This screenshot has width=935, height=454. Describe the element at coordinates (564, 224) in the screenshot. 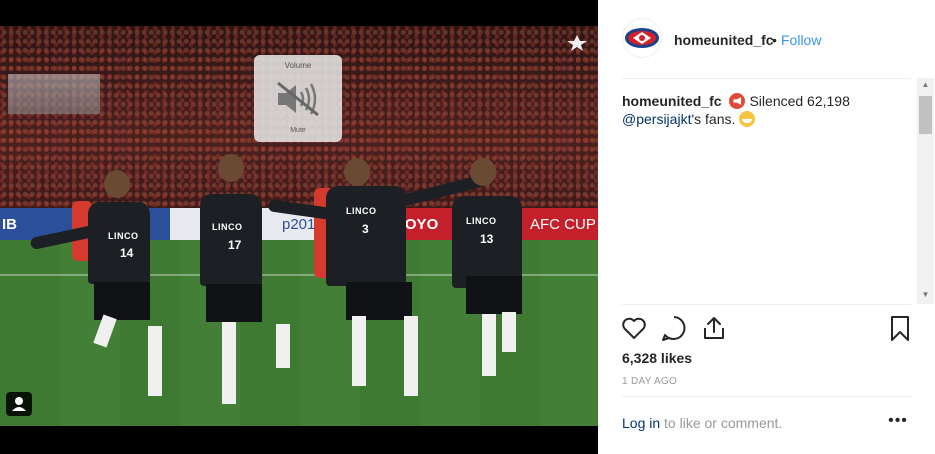

I see `ad-text-afc-cup: AFC CUP 20` at that location.